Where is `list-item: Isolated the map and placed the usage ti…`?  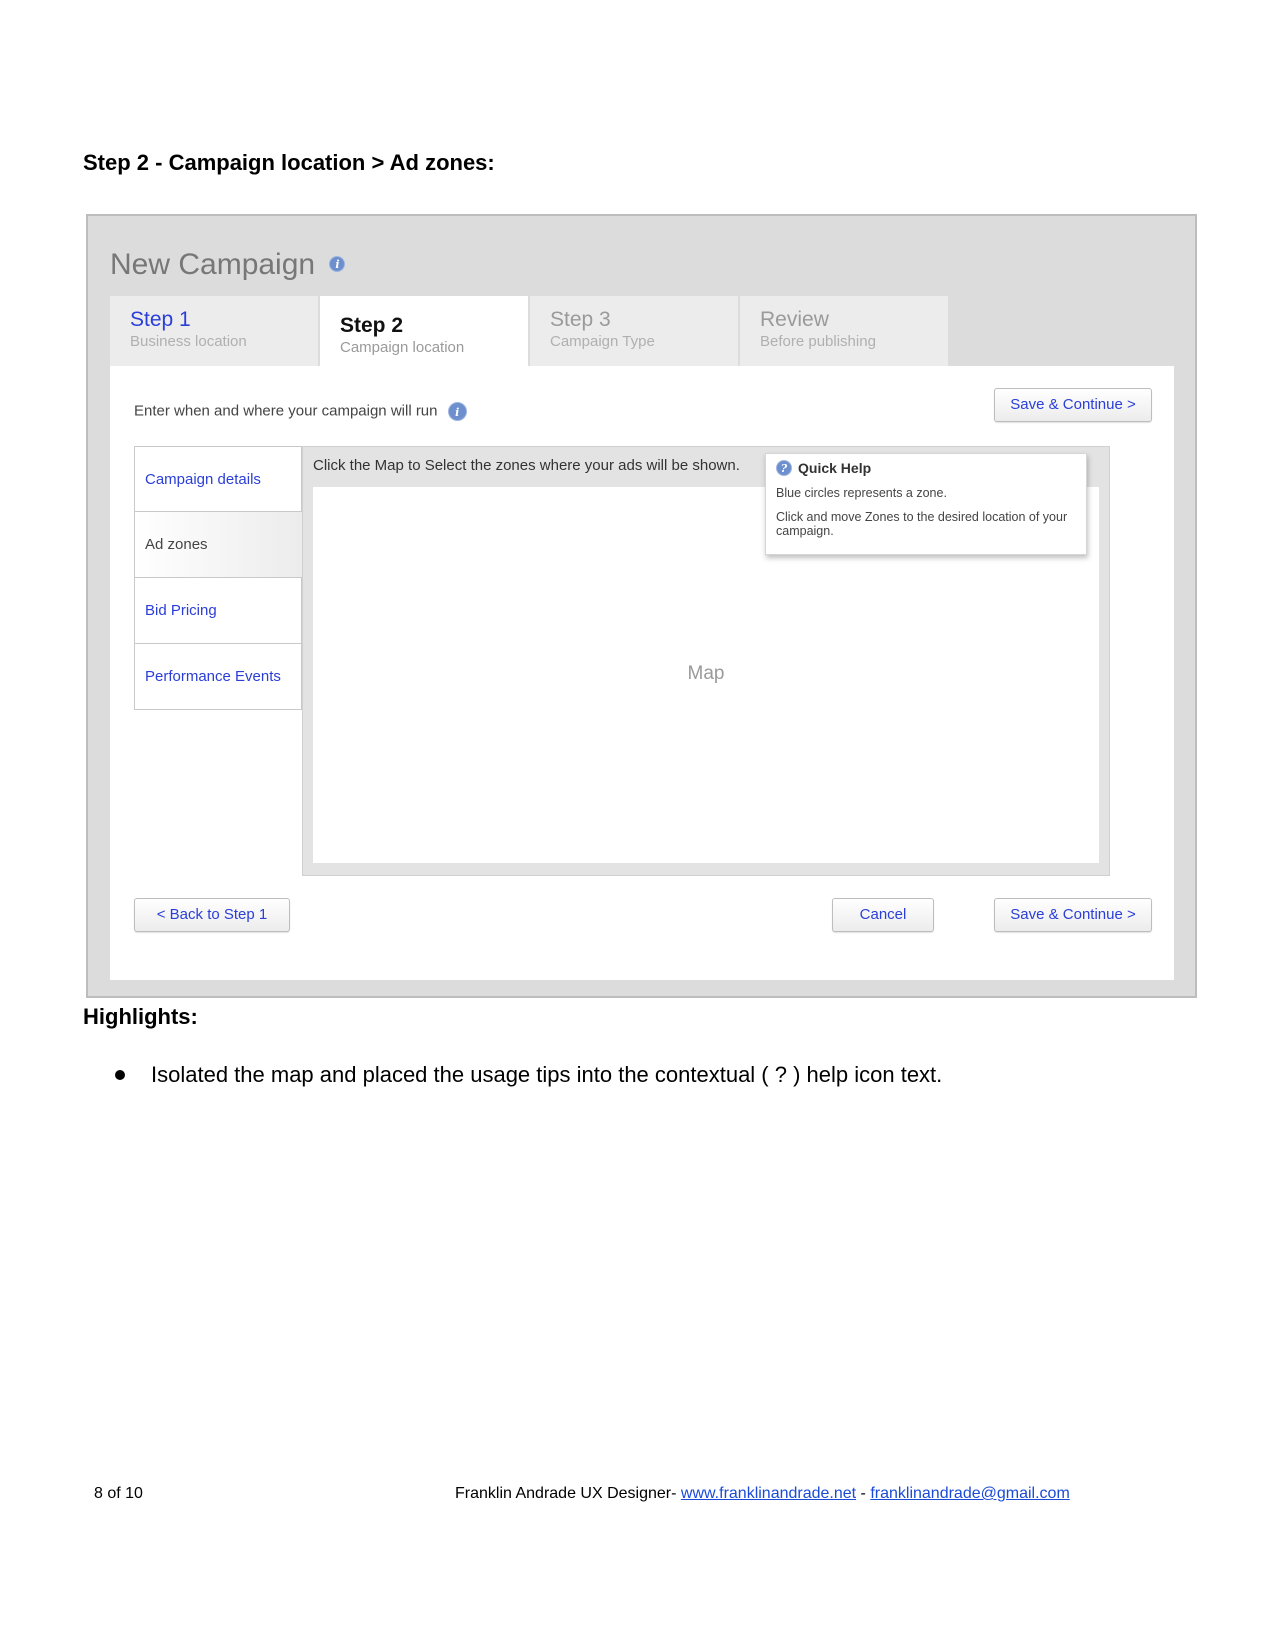
list-item: Isolated the map and placed the usage ti… is located at coordinates (528, 1075).